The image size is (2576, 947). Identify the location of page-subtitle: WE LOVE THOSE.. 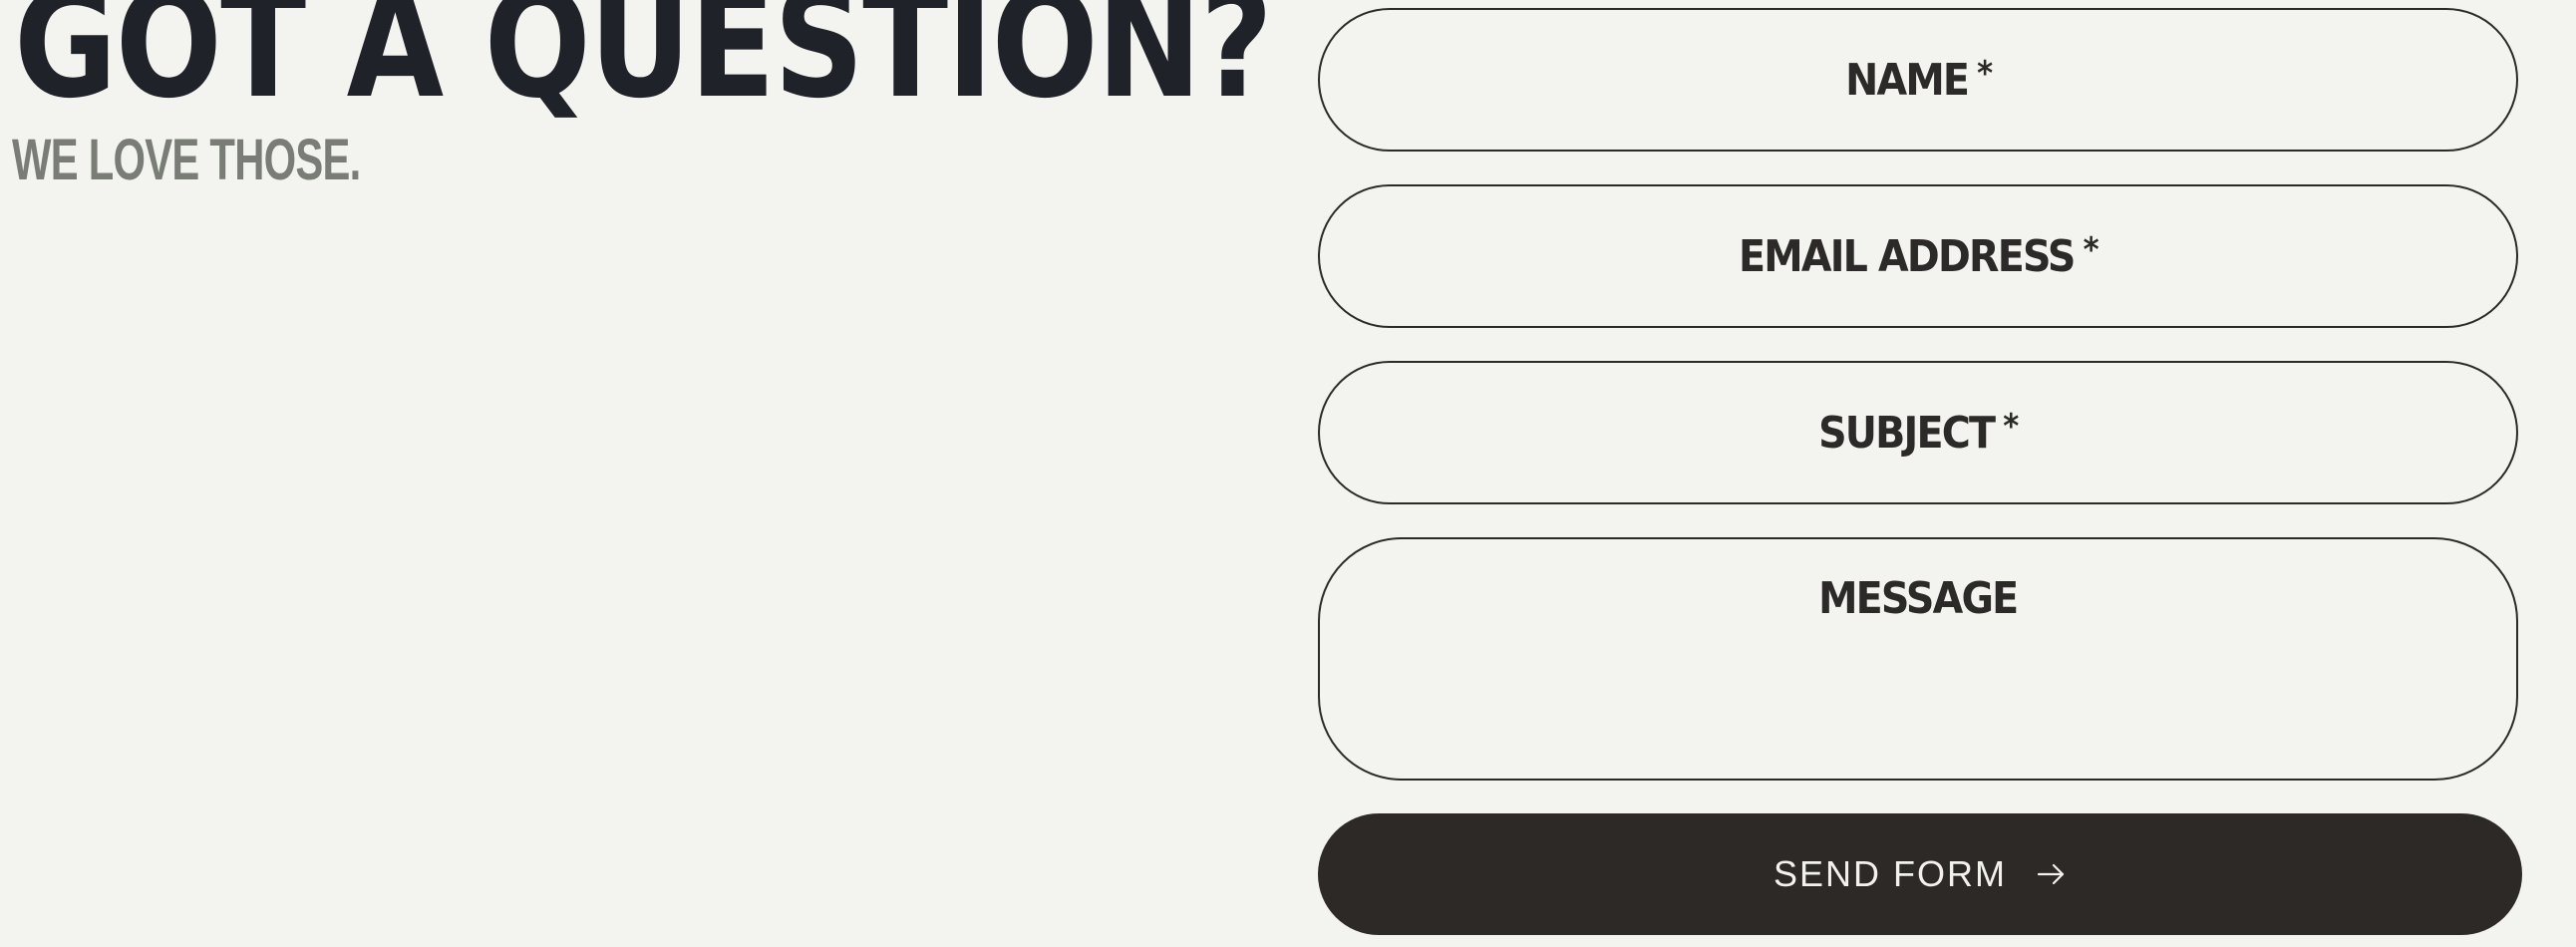
(186, 160).